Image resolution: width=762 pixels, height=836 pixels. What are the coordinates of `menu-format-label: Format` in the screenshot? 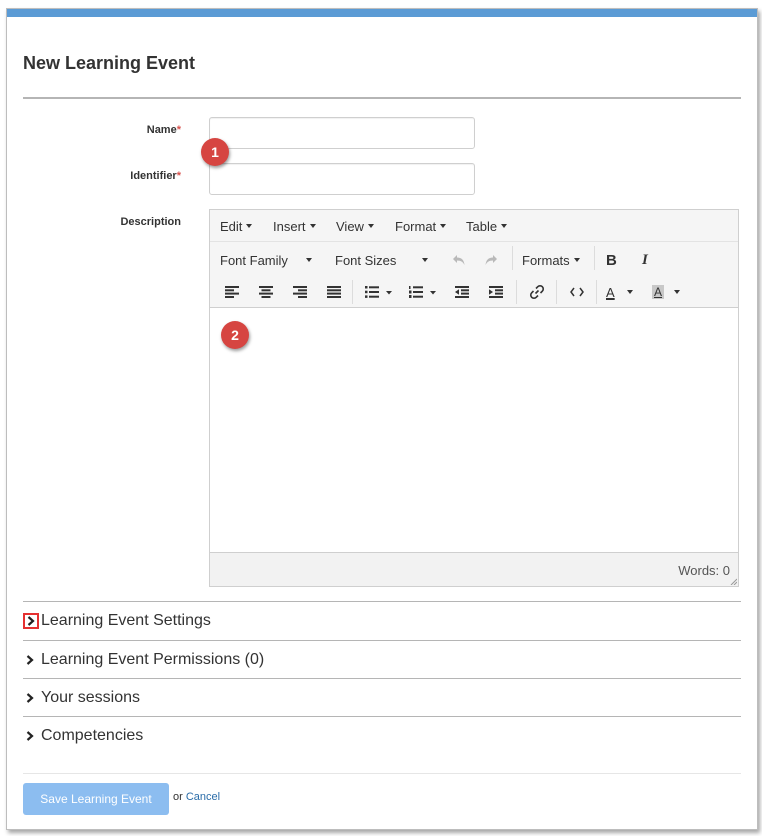 It's located at (416, 226).